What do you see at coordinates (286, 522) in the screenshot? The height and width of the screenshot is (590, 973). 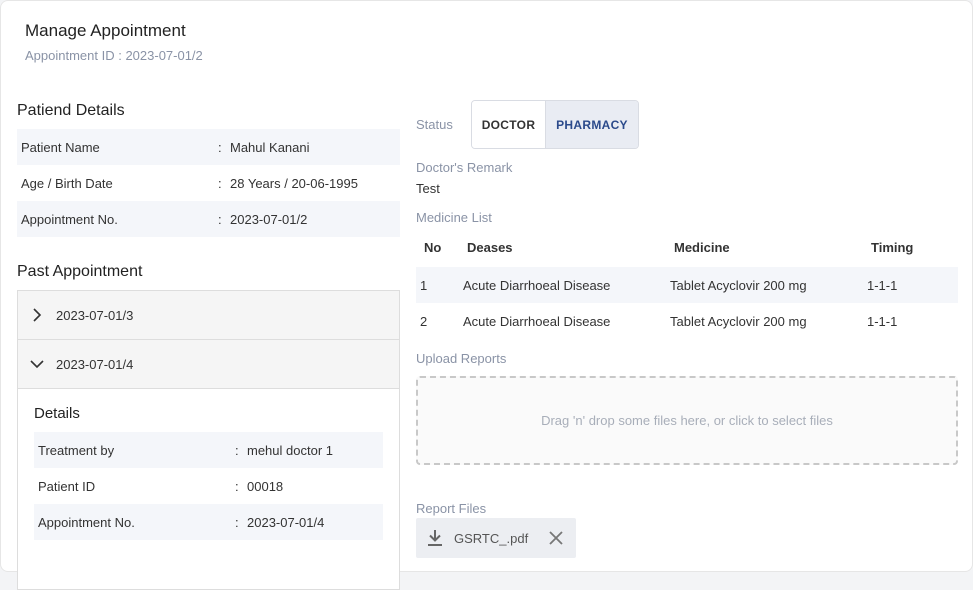 I see `row-value: 2023-07-01/4` at bounding box center [286, 522].